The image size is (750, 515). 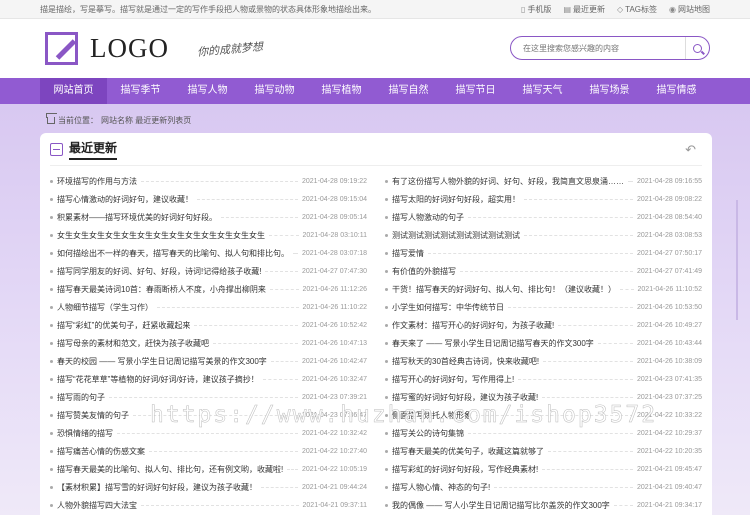 I want to click on list-item: 小学生如何描写：中华传统节日 2021-04-26 10:53:50, so click(x=543, y=307).